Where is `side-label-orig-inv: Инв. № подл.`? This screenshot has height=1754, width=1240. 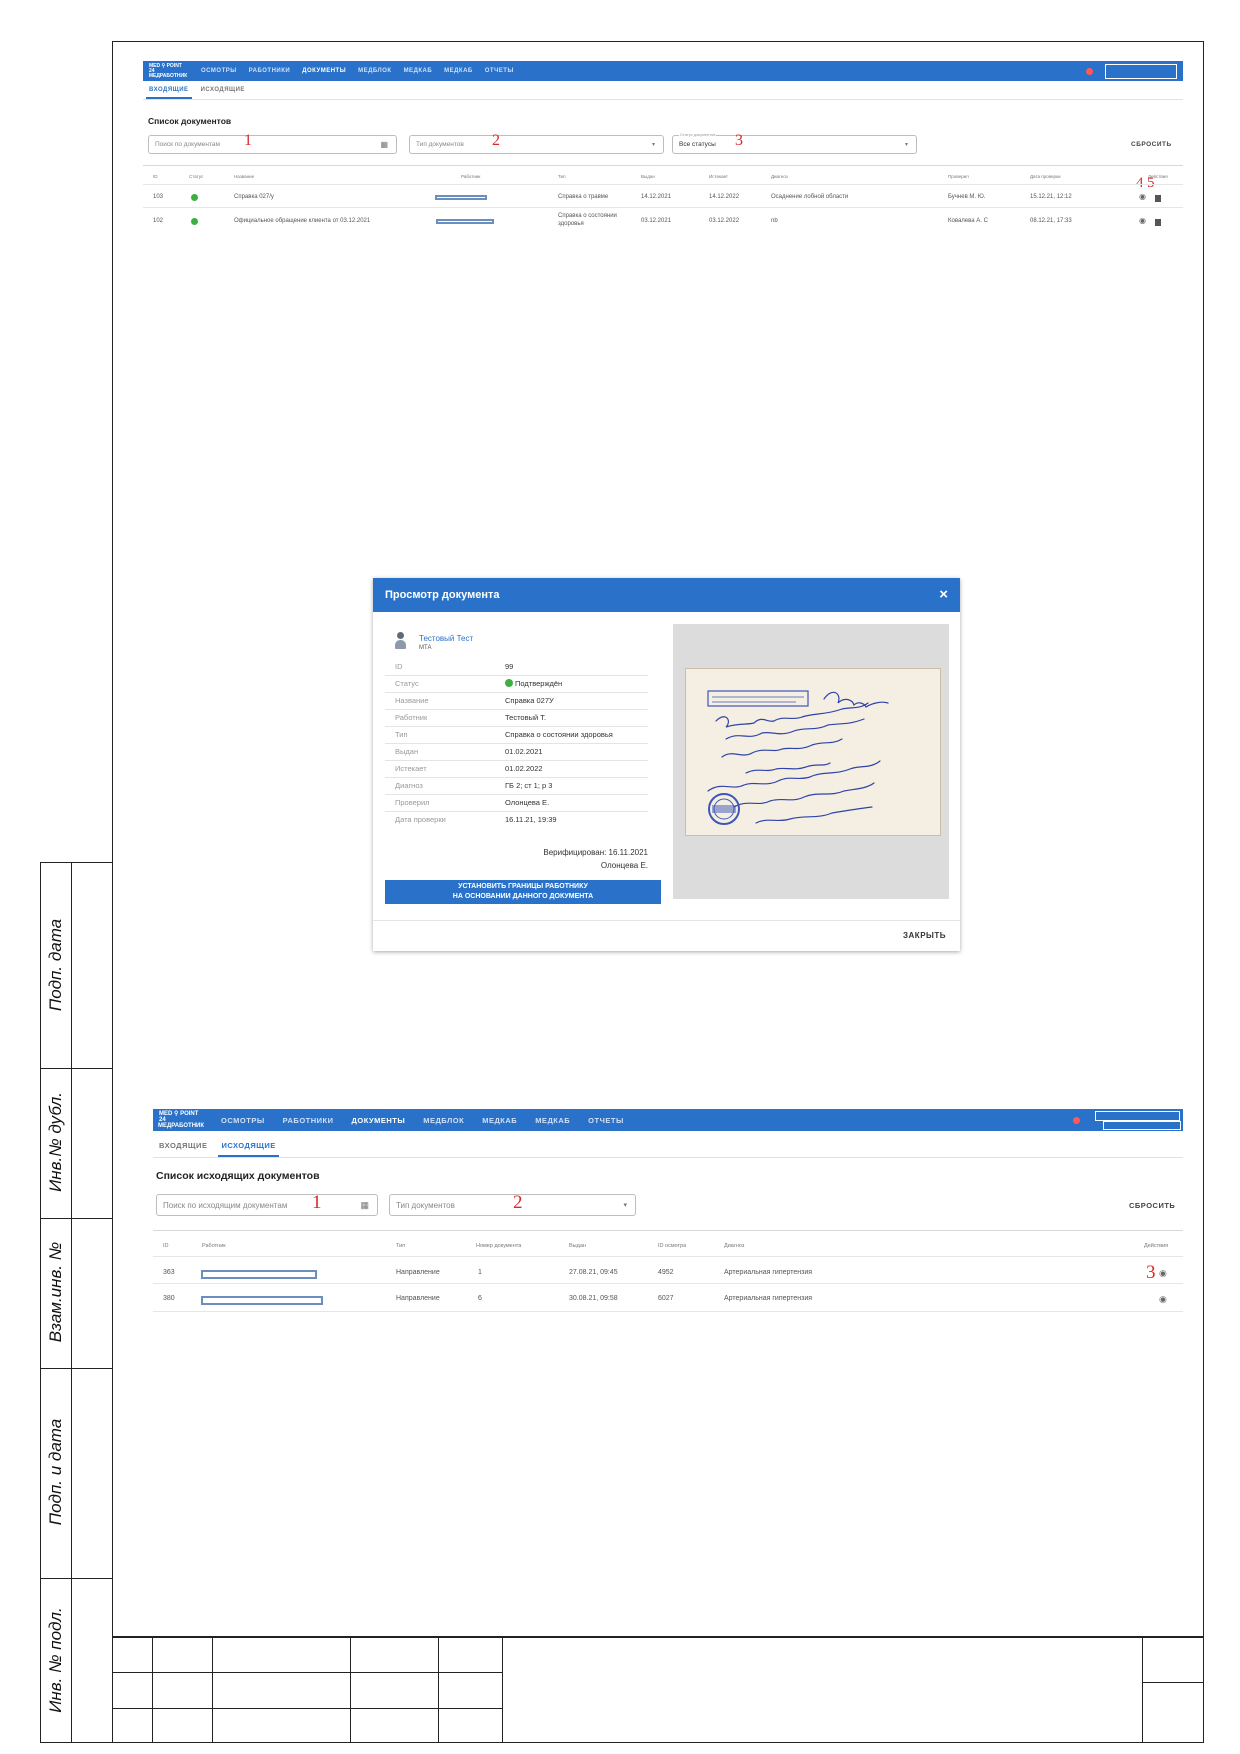 side-label-orig-inv: Инв. № подл. is located at coordinates (55, 1660).